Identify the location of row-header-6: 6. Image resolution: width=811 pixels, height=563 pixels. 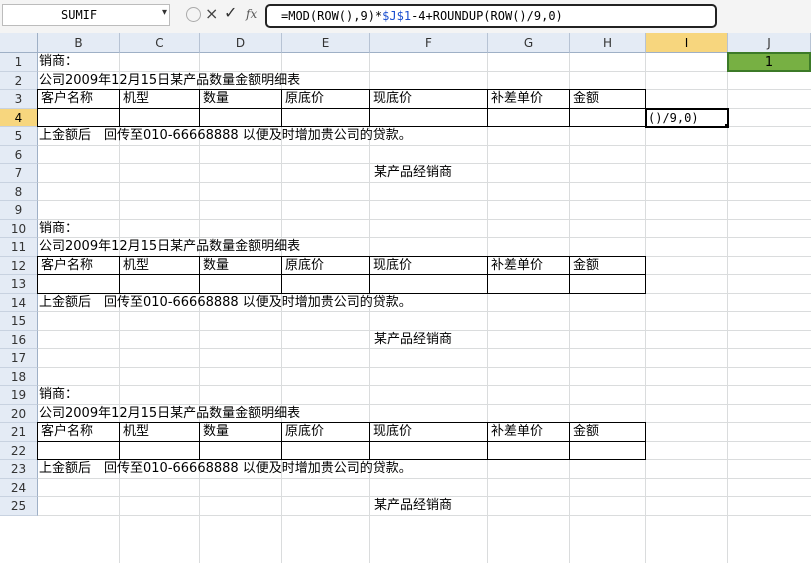
(19, 154).